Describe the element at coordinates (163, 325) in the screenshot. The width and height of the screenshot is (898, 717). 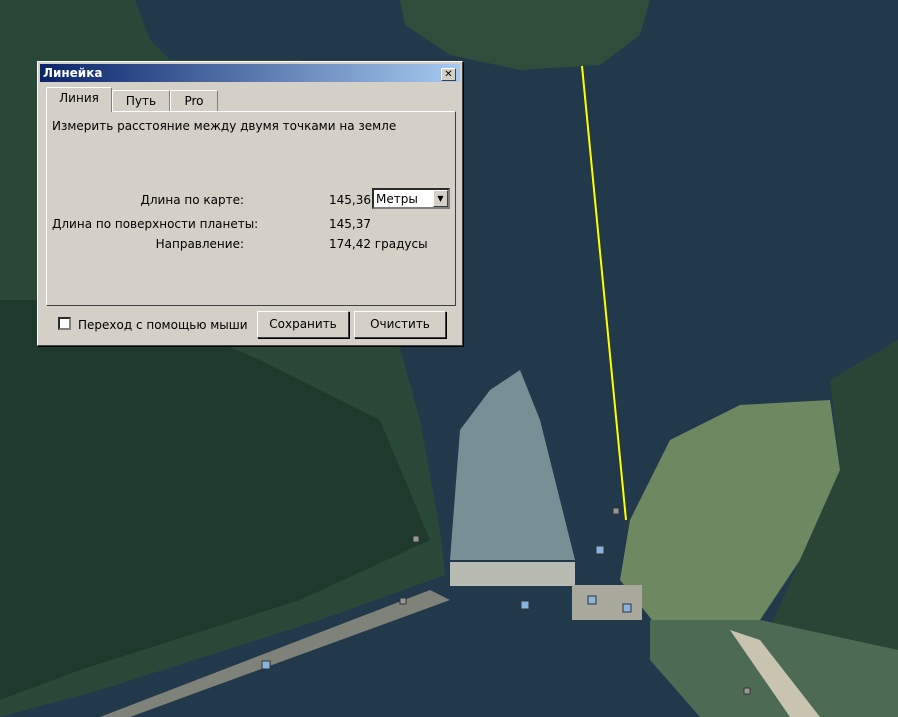
I see `mouse-nav-label: Переход с помощью мыши` at that location.